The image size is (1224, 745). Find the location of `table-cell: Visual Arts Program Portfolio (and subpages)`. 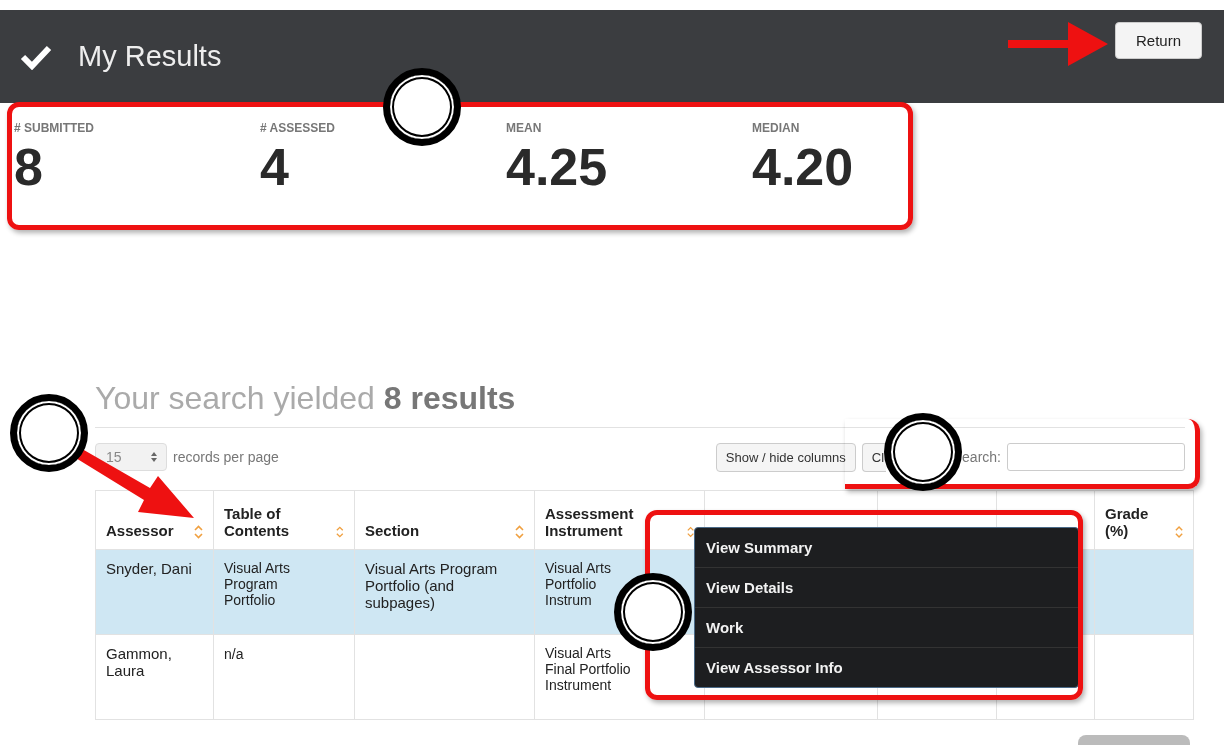

table-cell: Visual Arts Program Portfolio (and subpages) is located at coordinates (431, 585).